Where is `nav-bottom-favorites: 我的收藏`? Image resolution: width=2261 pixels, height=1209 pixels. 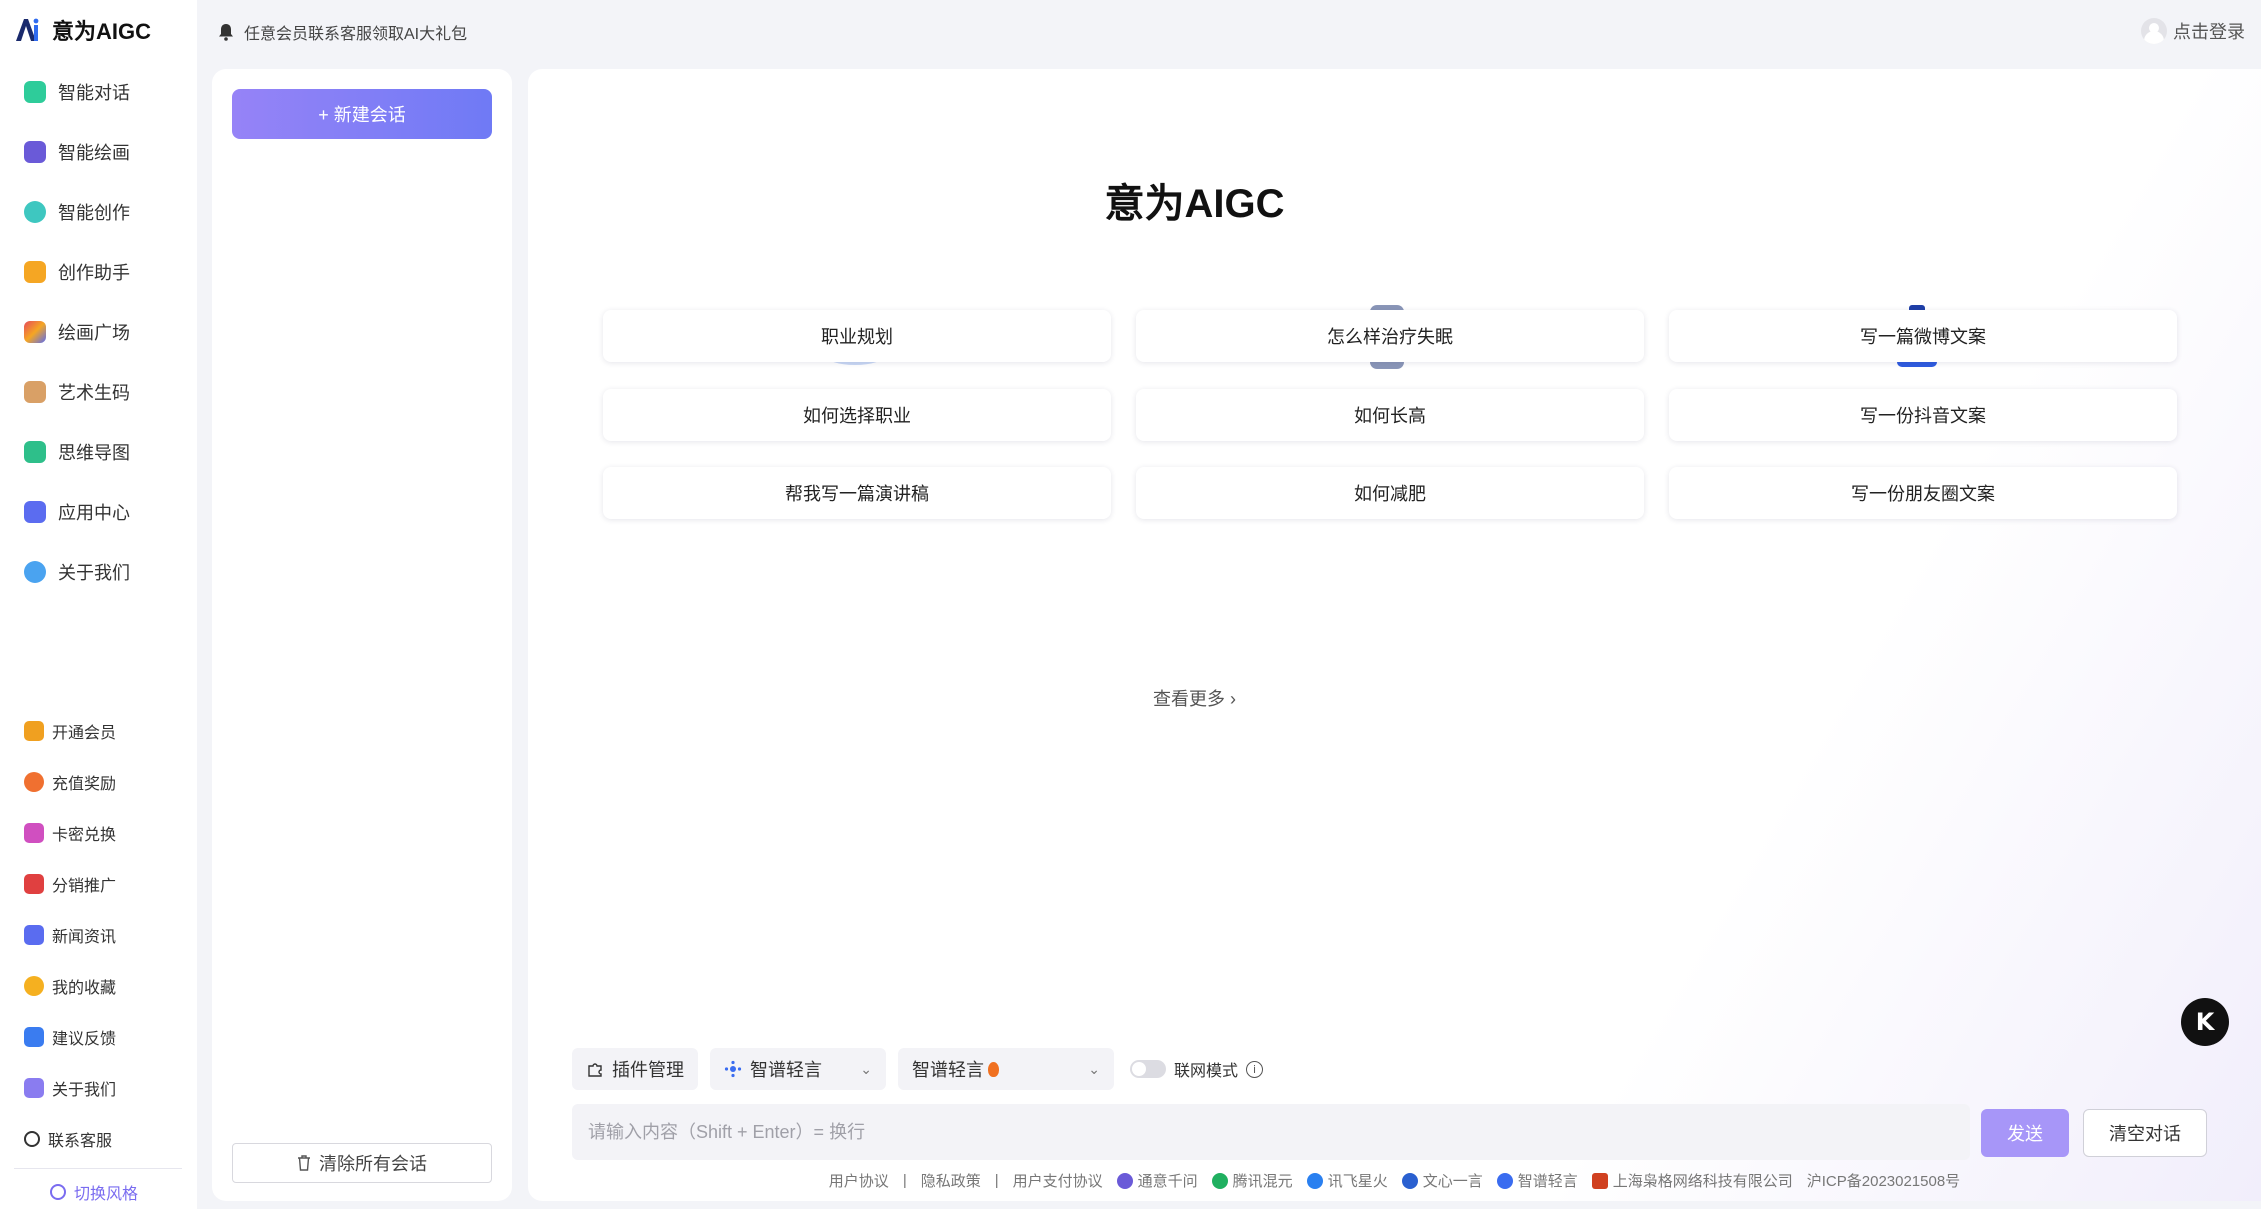 nav-bottom-favorites: 我的收藏 is located at coordinates (70, 986).